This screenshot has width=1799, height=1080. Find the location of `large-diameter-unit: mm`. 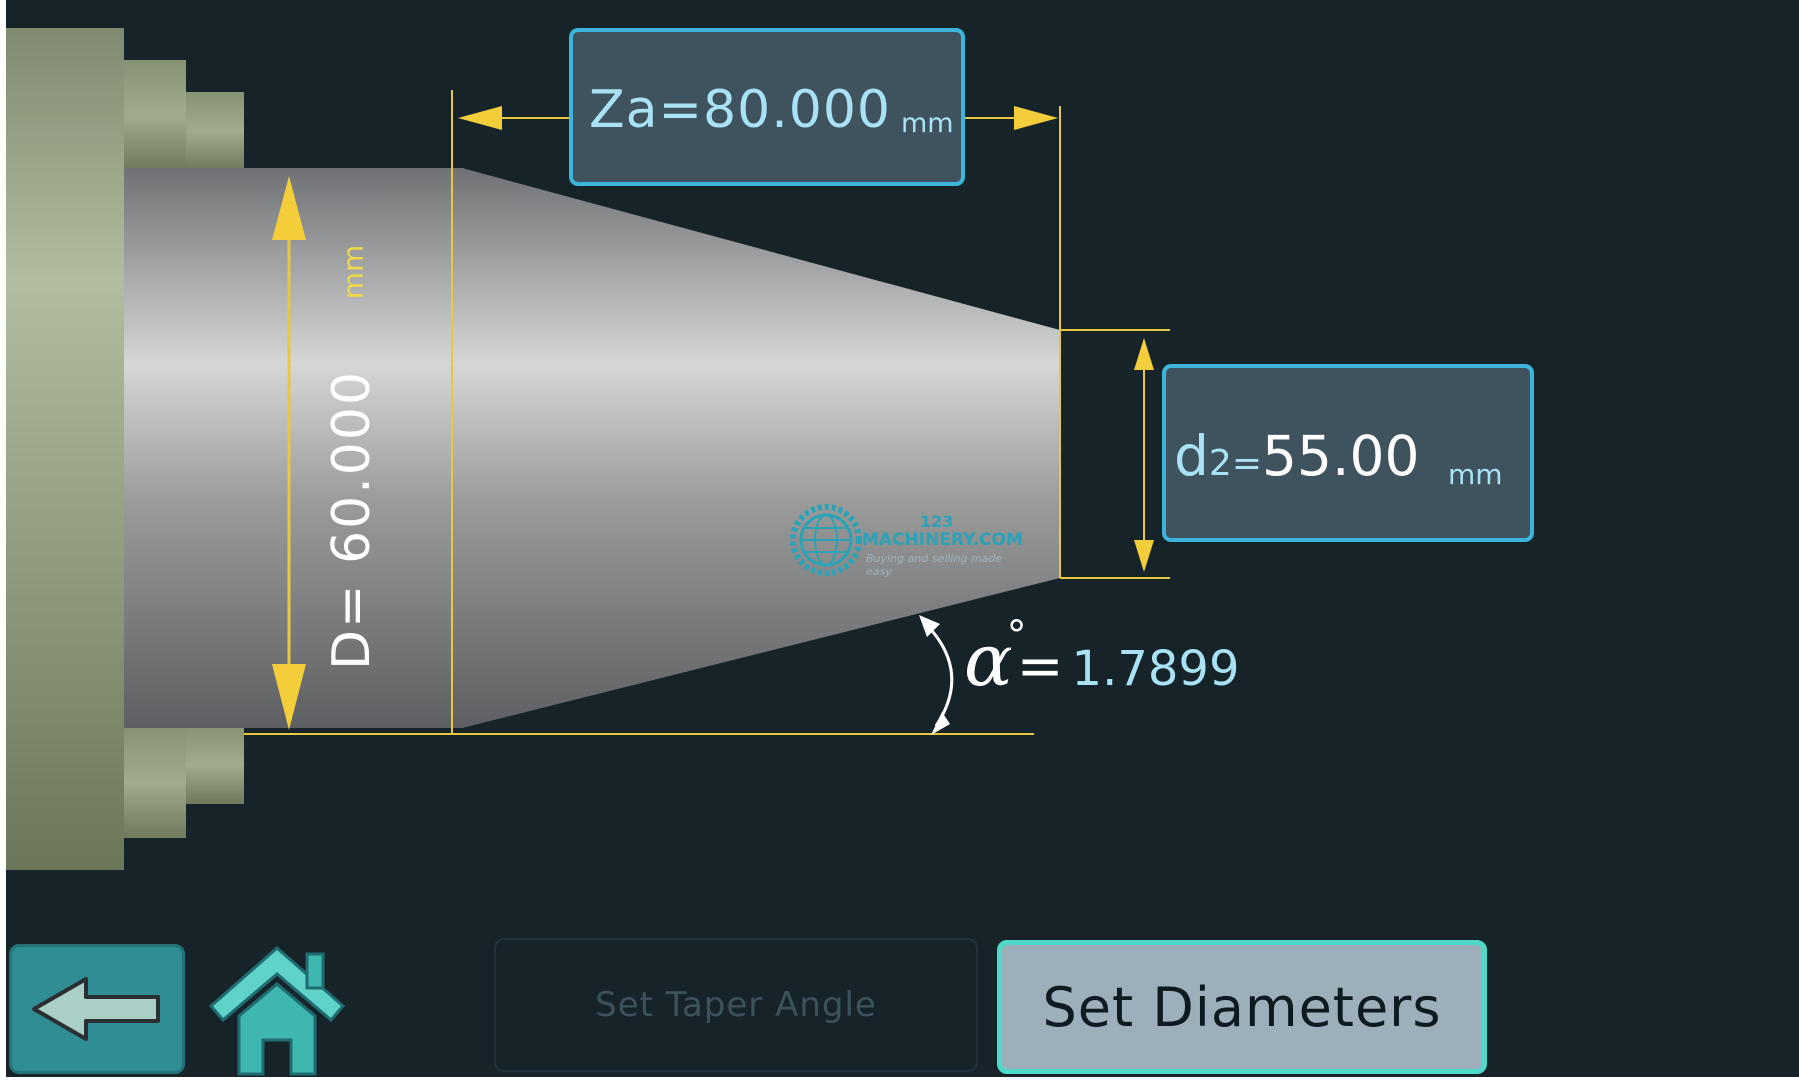

large-diameter-unit: mm is located at coordinates (353, 272).